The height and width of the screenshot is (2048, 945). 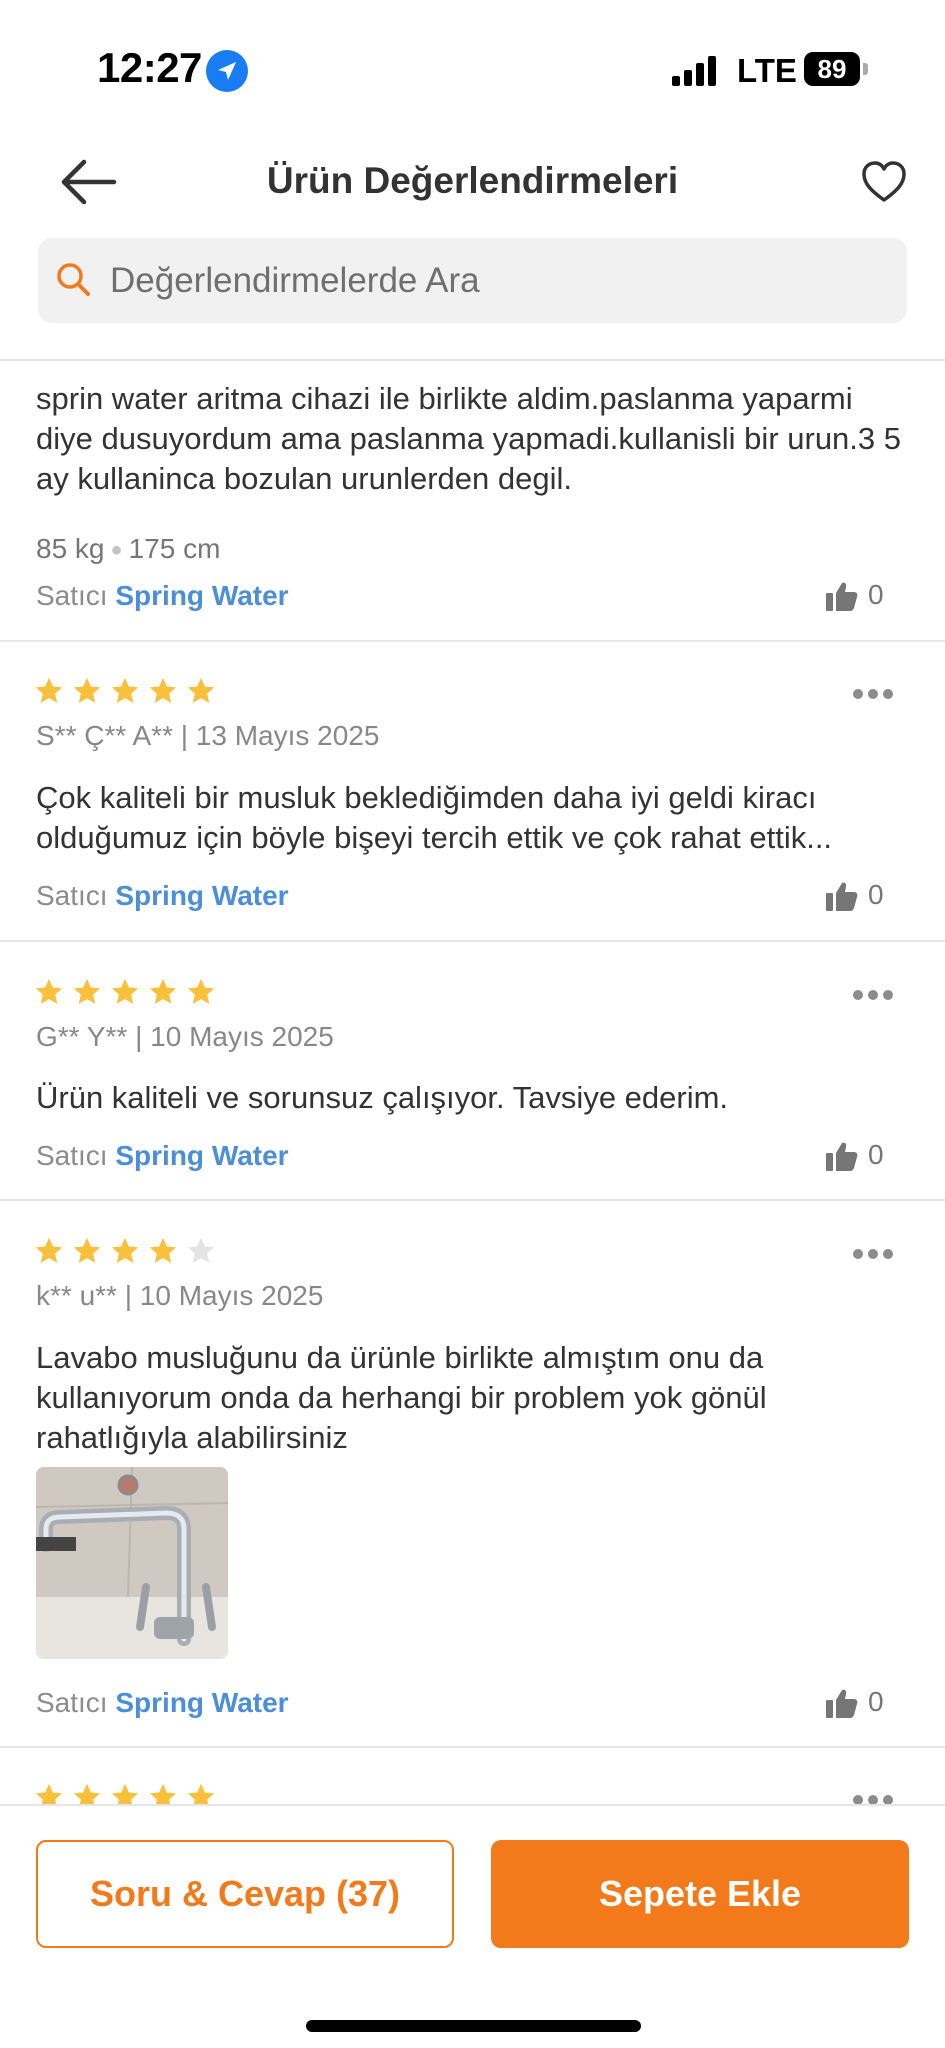 What do you see at coordinates (500, 280) in the screenshot?
I see `search-input` at bounding box center [500, 280].